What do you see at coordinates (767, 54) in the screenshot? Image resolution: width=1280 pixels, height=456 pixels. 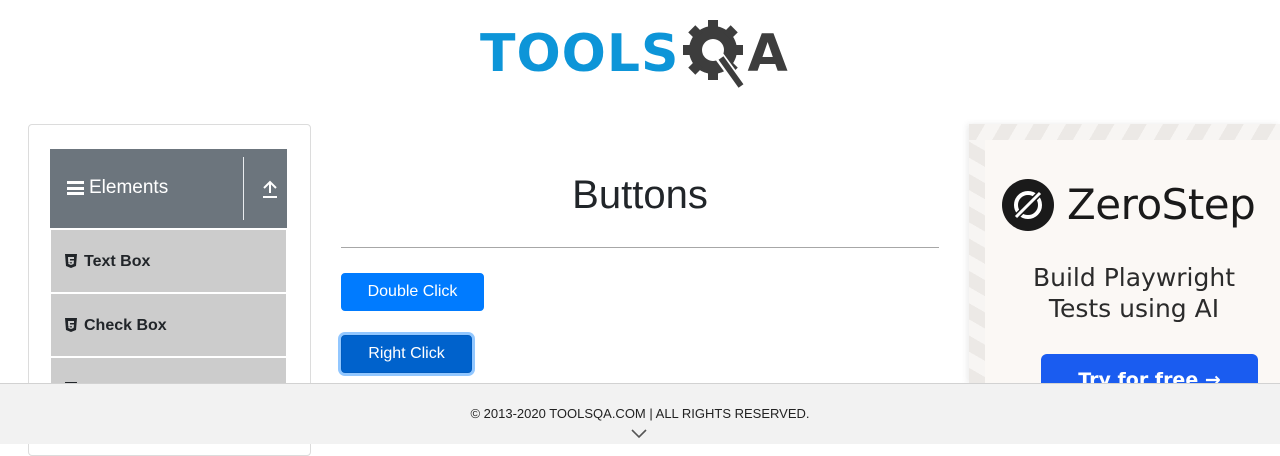 I see `logo-suffix: A` at bounding box center [767, 54].